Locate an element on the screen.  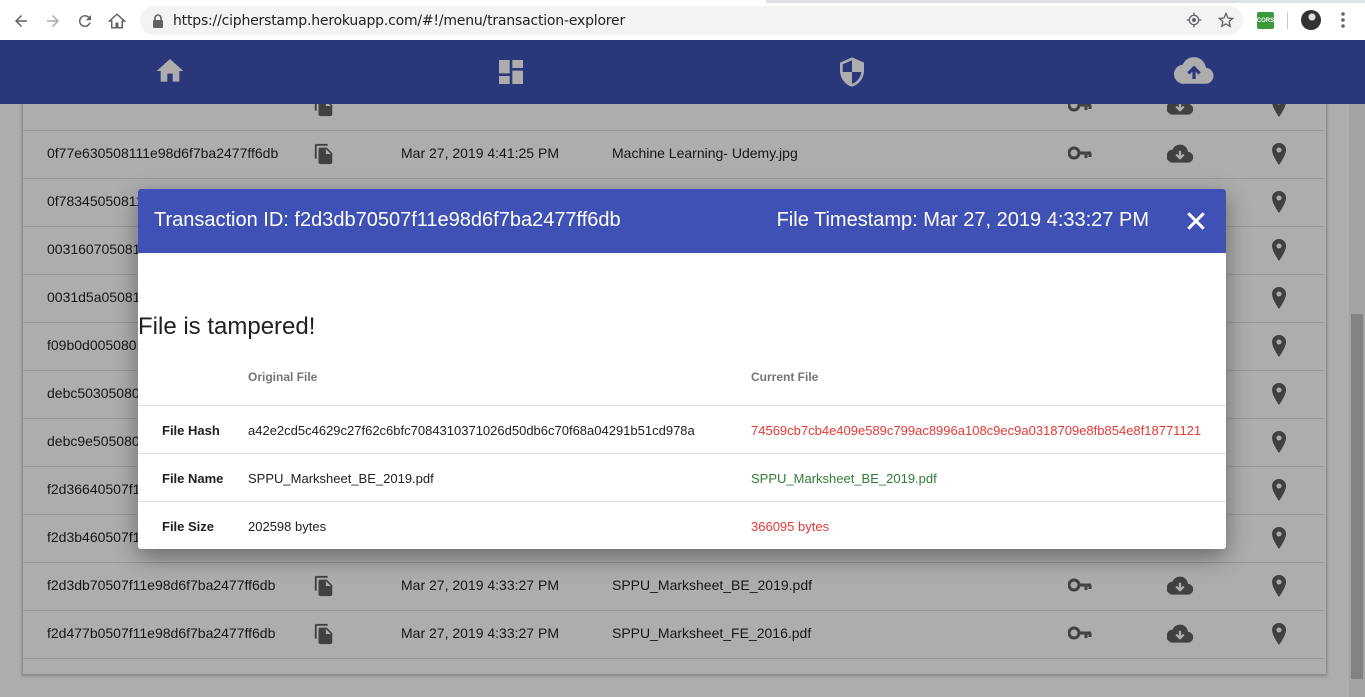
back-button is located at coordinates (21, 21).